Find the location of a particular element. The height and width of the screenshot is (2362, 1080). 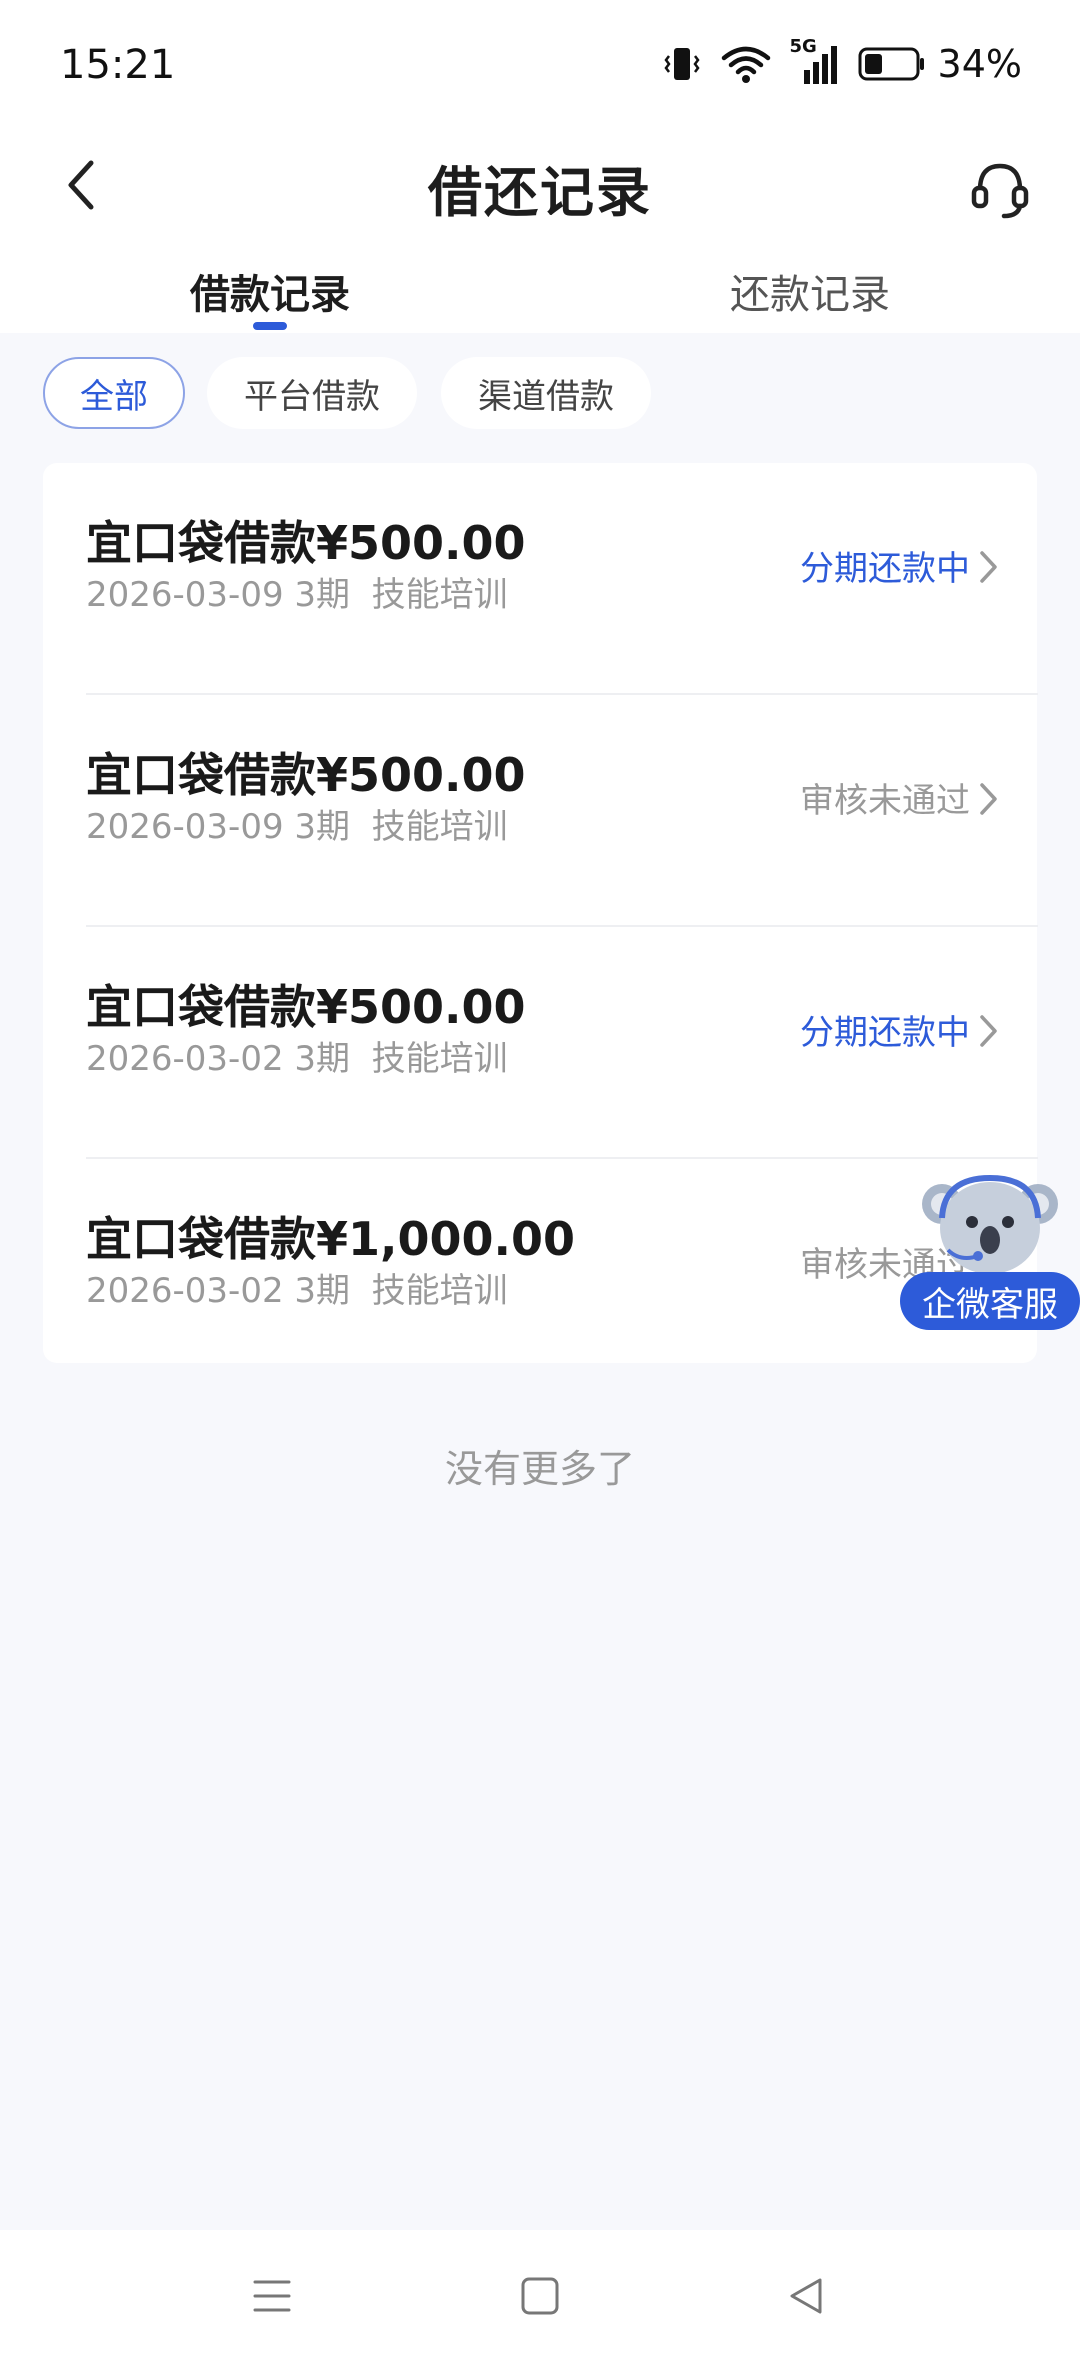

nav-home-button is located at coordinates (540, 2296).